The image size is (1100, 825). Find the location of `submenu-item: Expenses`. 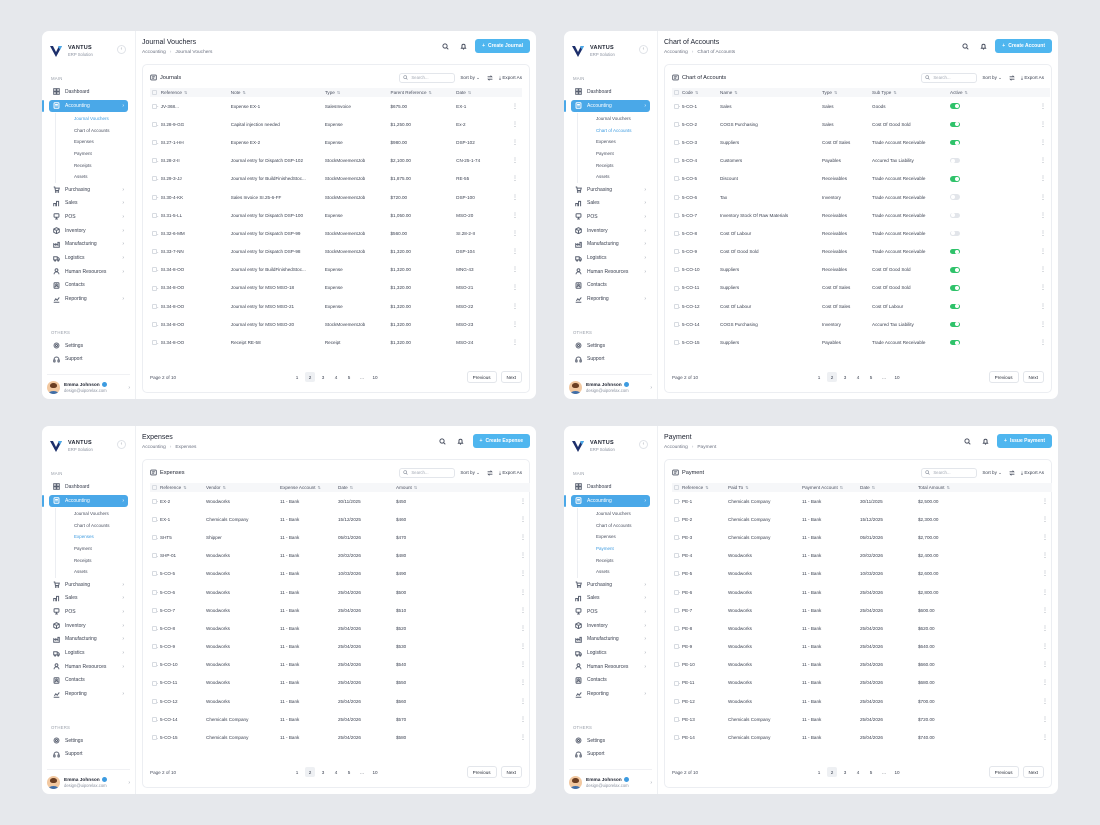

submenu-item: Expenses is located at coordinates (100, 537).